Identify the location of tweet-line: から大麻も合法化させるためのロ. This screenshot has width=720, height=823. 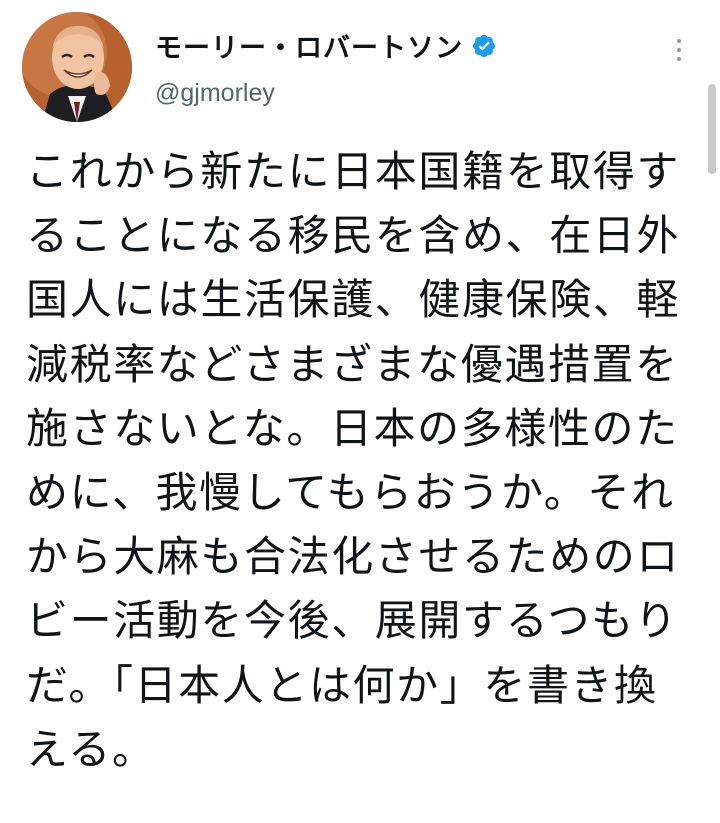
(353, 557).